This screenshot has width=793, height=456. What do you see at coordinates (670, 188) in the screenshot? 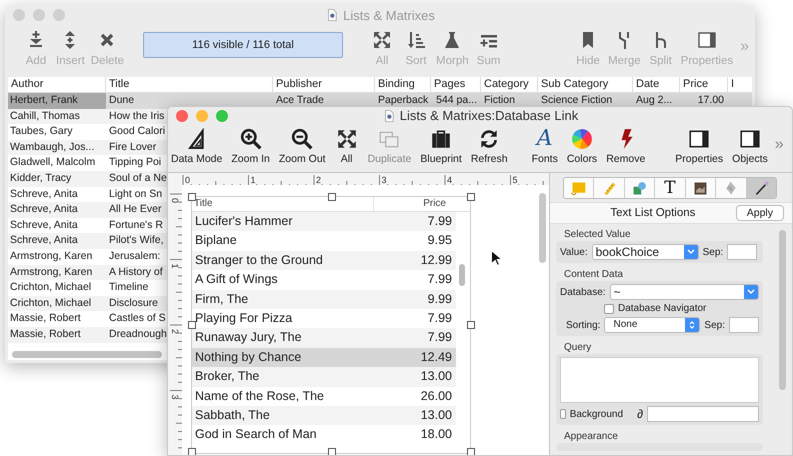
I see `inspector-tab: T` at bounding box center [670, 188].